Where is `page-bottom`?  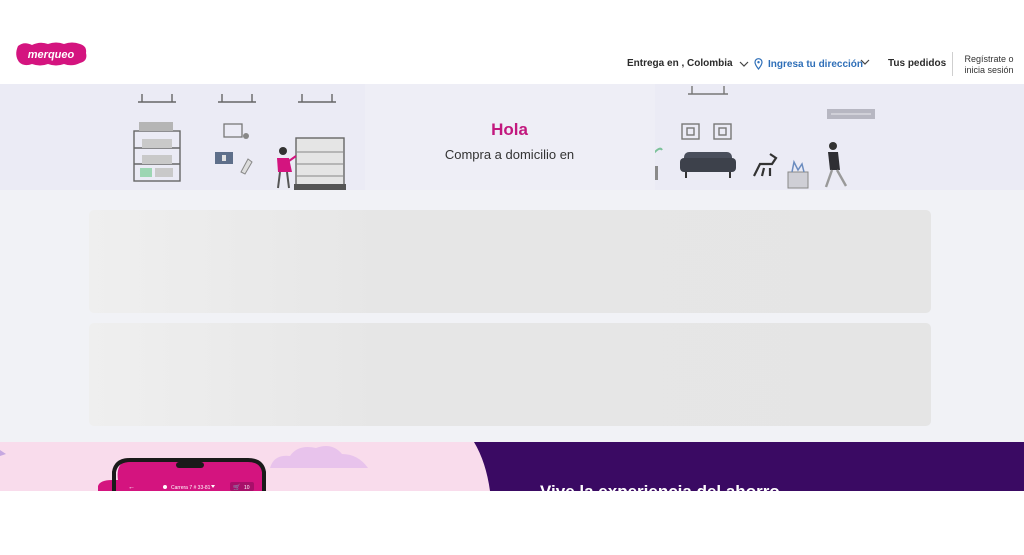 page-bottom is located at coordinates (512, 523).